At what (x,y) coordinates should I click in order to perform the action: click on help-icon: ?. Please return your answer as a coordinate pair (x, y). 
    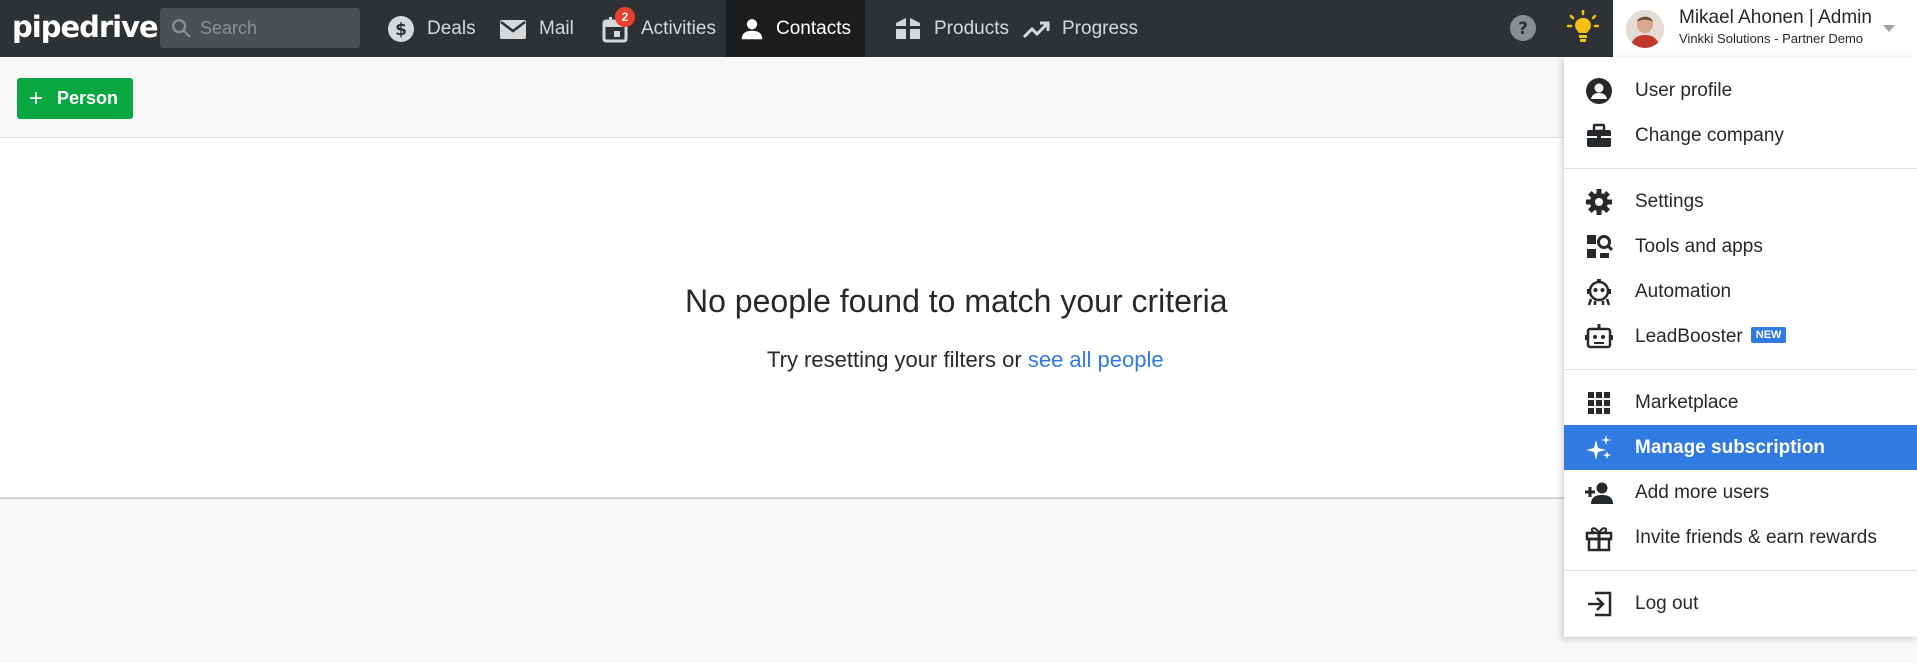
    Looking at the image, I should click on (1523, 28).